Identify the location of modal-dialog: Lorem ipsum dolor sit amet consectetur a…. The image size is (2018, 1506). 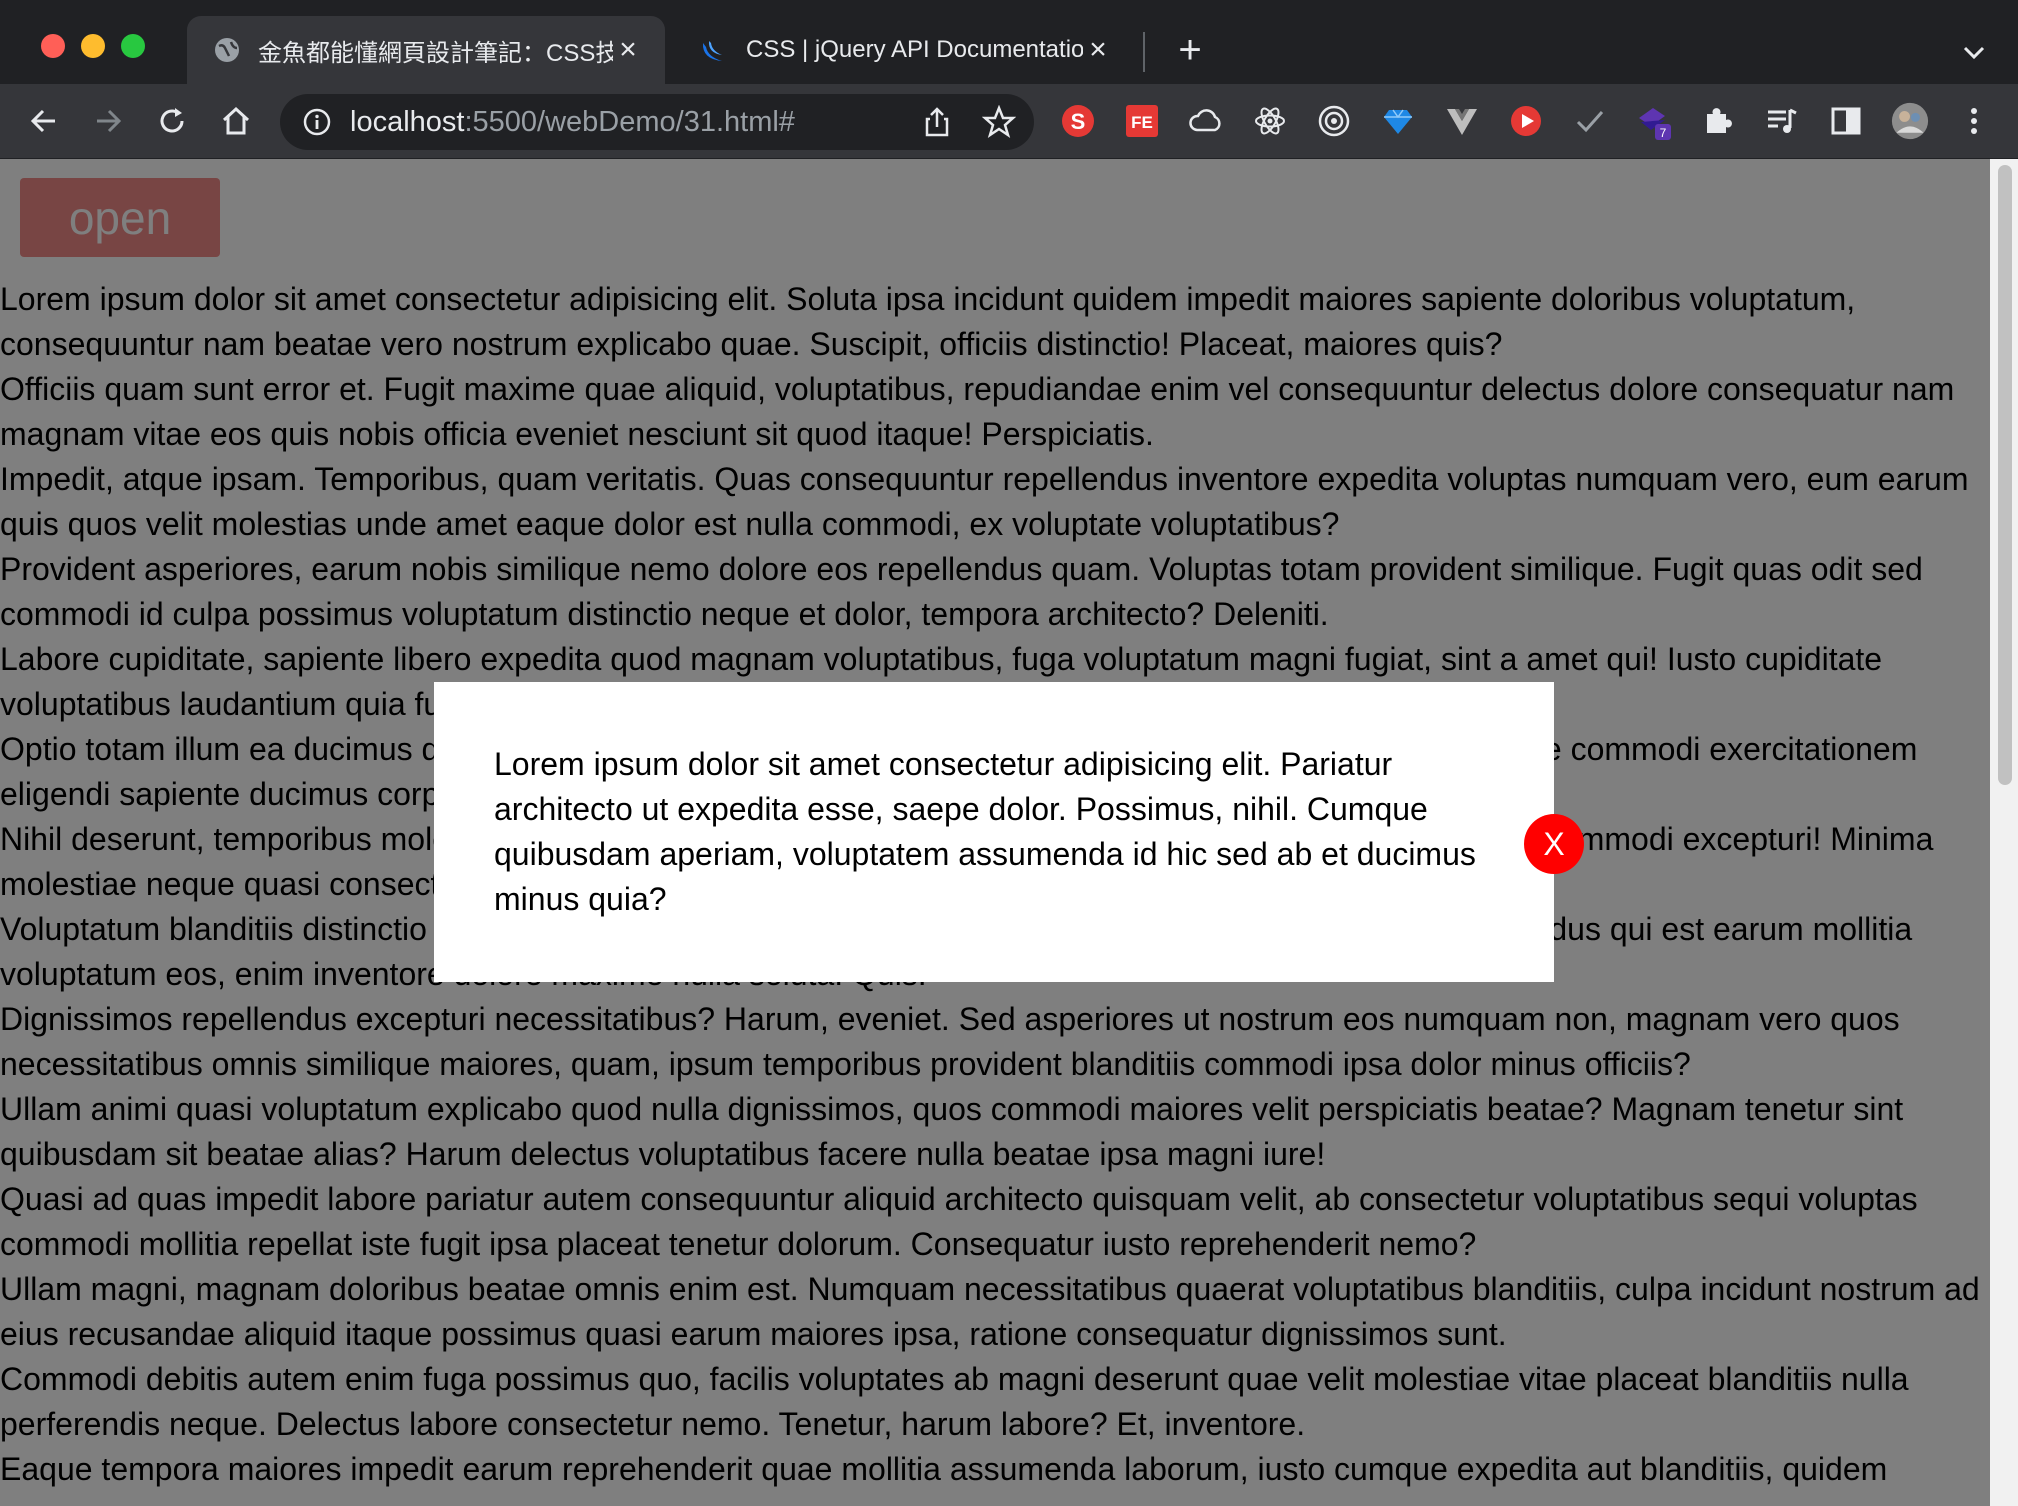
(994, 832).